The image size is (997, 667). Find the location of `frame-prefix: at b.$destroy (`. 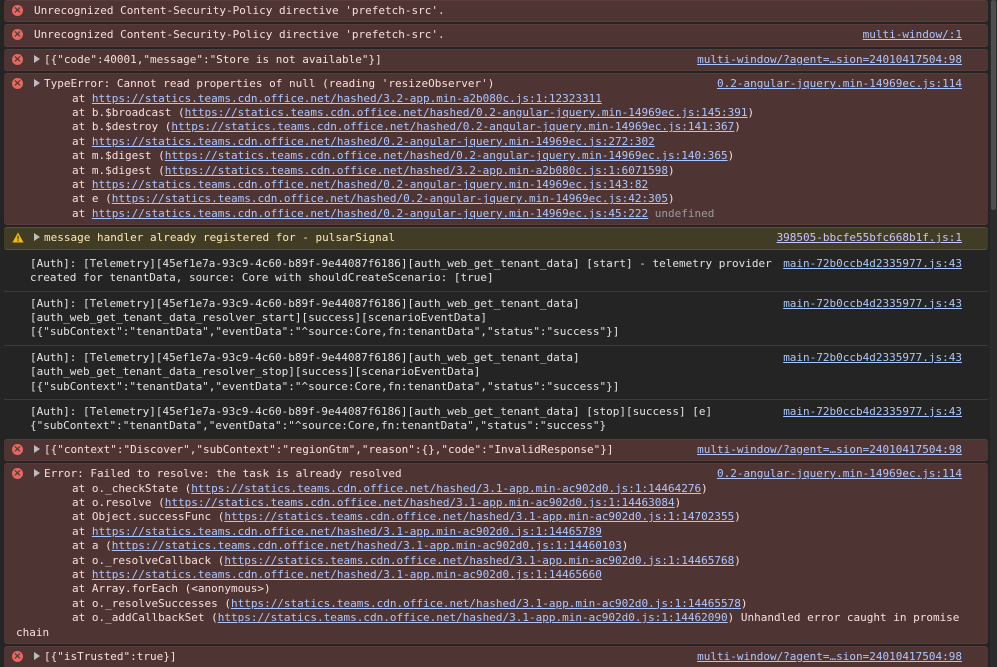

frame-prefix: at b.$destroy ( is located at coordinates (122, 127).